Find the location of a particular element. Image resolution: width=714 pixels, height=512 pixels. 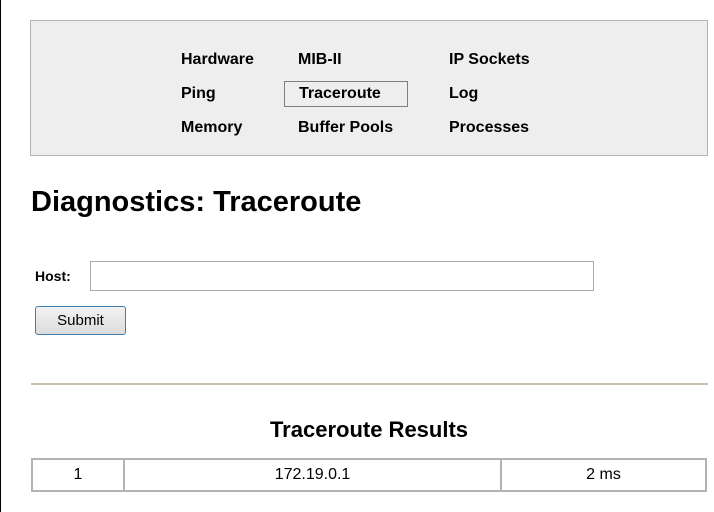

response-time-cell: 2 ms is located at coordinates (603, 475).